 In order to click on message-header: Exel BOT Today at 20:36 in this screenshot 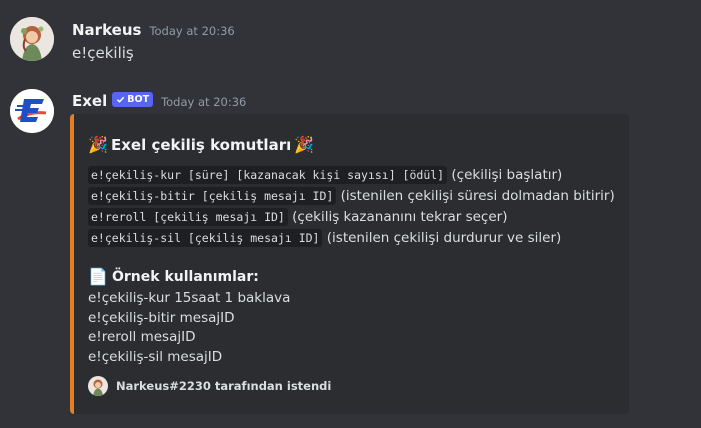, I will do `click(159, 101)`.